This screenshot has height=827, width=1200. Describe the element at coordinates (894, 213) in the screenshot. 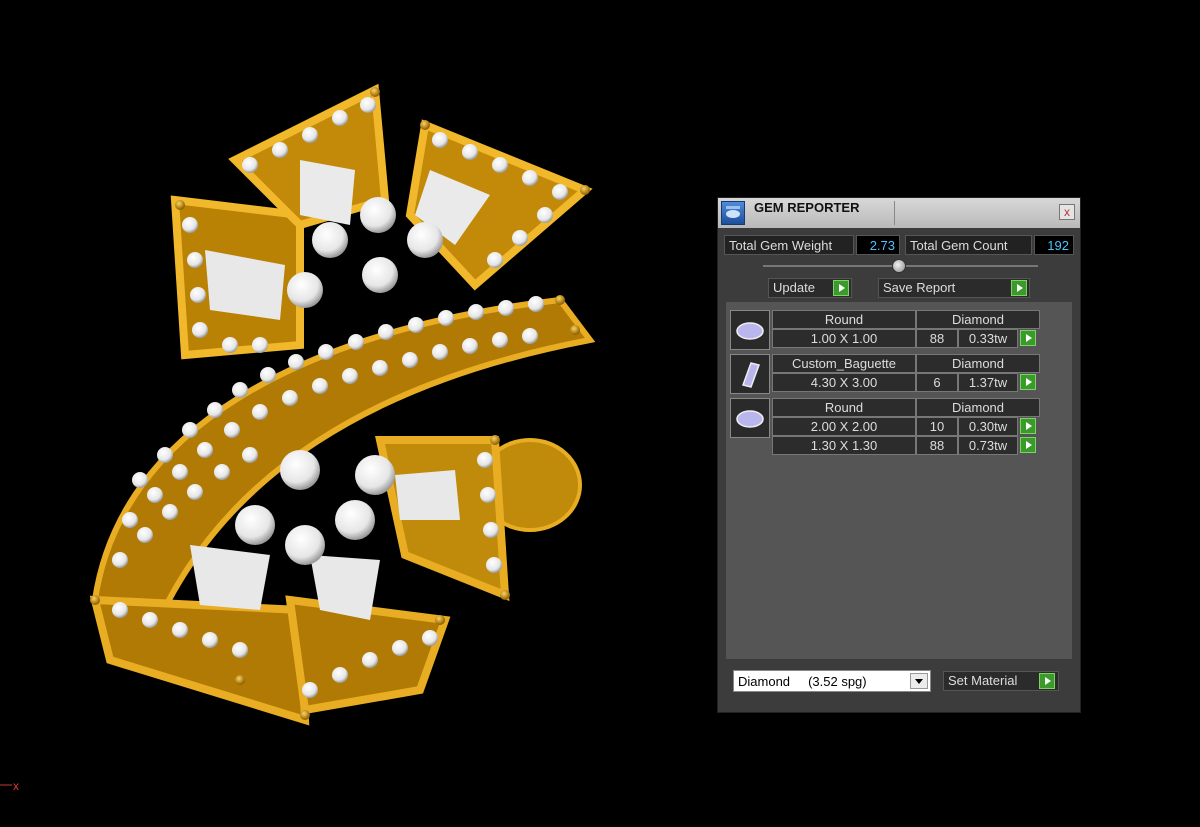

I see `title-separator` at that location.